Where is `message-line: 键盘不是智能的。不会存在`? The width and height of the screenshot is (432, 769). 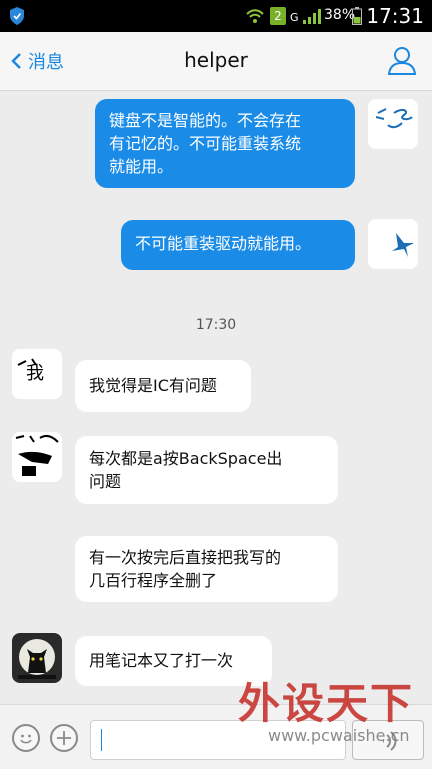 message-line: 键盘不是智能的。不会存在 is located at coordinates (205, 120).